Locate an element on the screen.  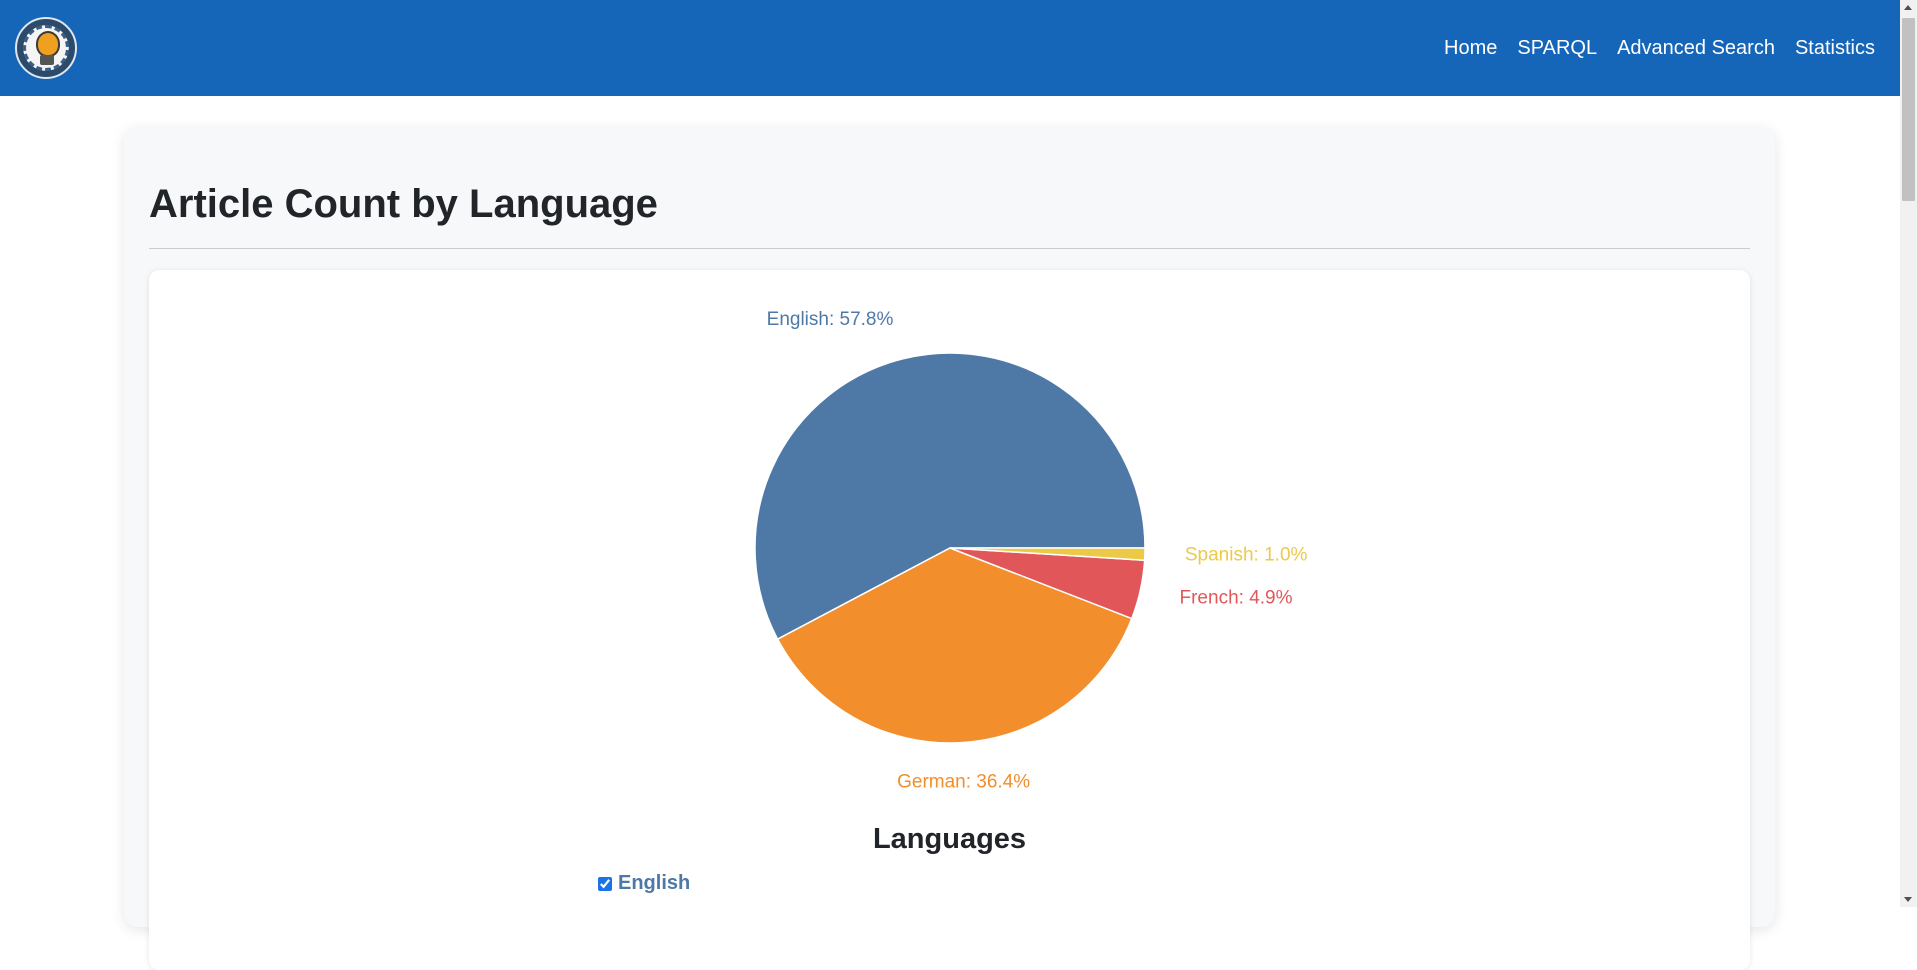
legend-label-english: English is located at coordinates (654, 883).